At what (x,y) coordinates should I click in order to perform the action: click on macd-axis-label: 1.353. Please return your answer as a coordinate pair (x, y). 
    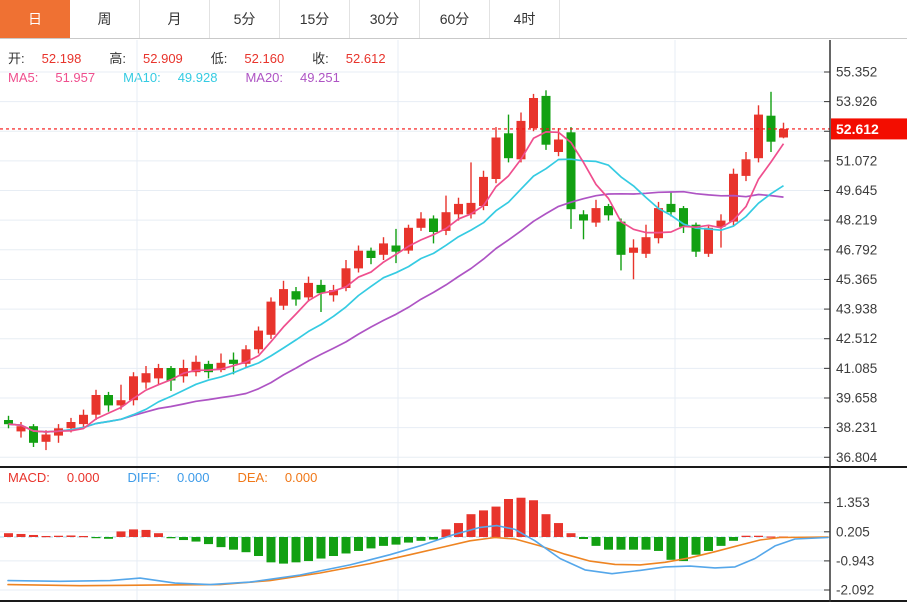
    Looking at the image, I should click on (853, 502).